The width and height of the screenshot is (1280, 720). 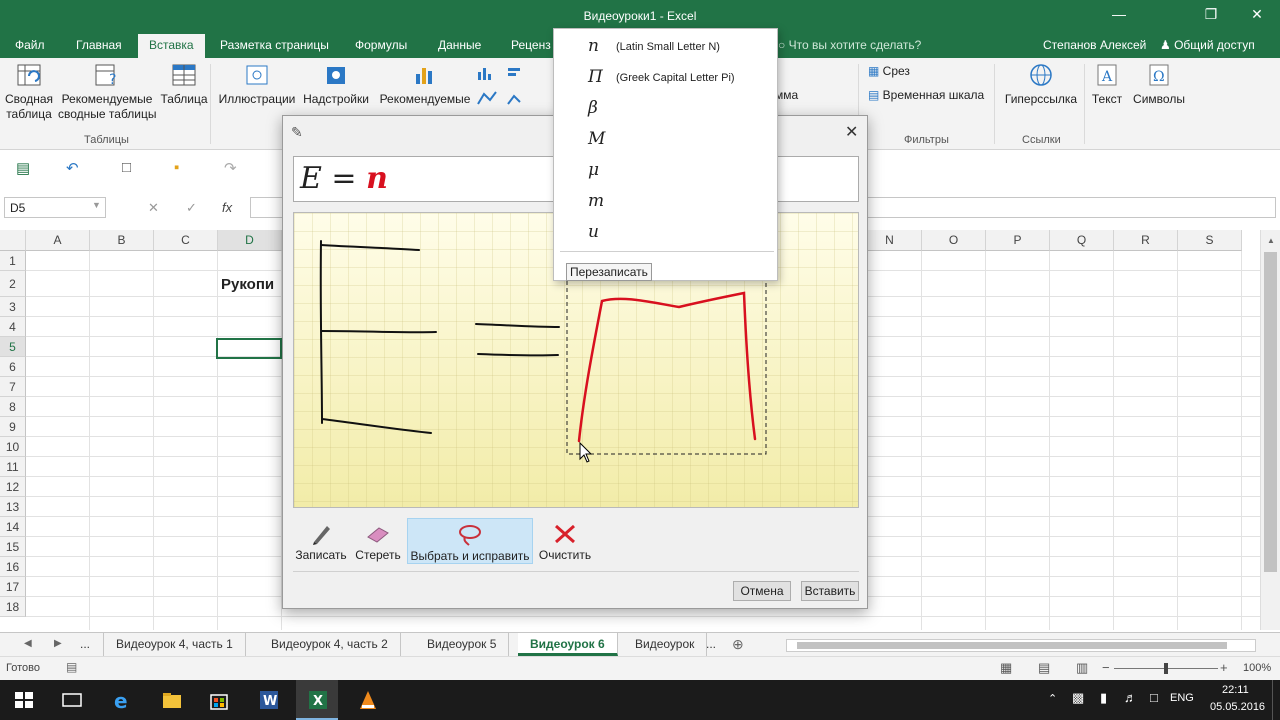 I want to click on row-header: 16, so click(x=13, y=567).